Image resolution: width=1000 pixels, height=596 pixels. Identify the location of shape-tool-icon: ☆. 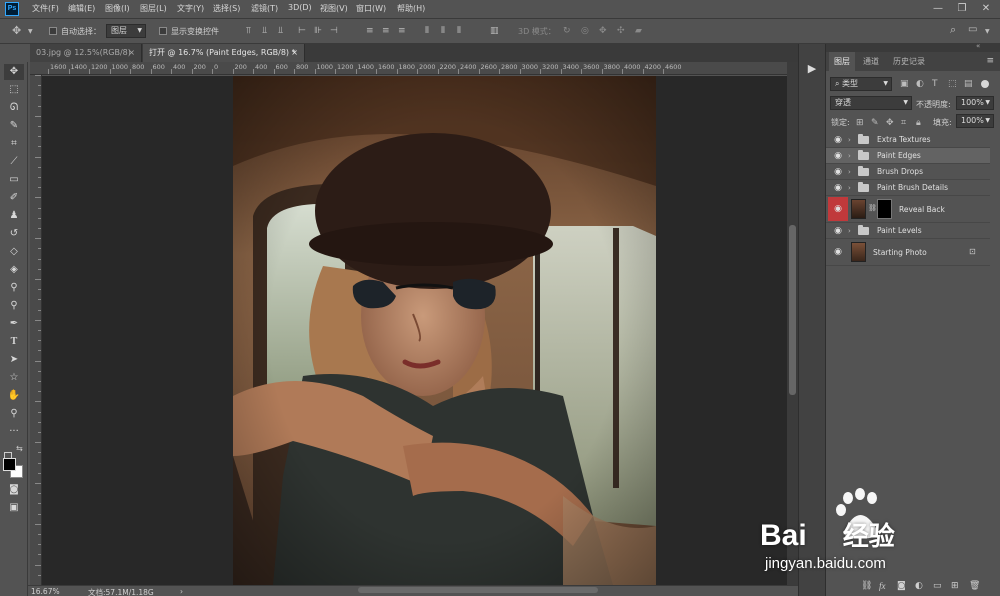
(14, 378).